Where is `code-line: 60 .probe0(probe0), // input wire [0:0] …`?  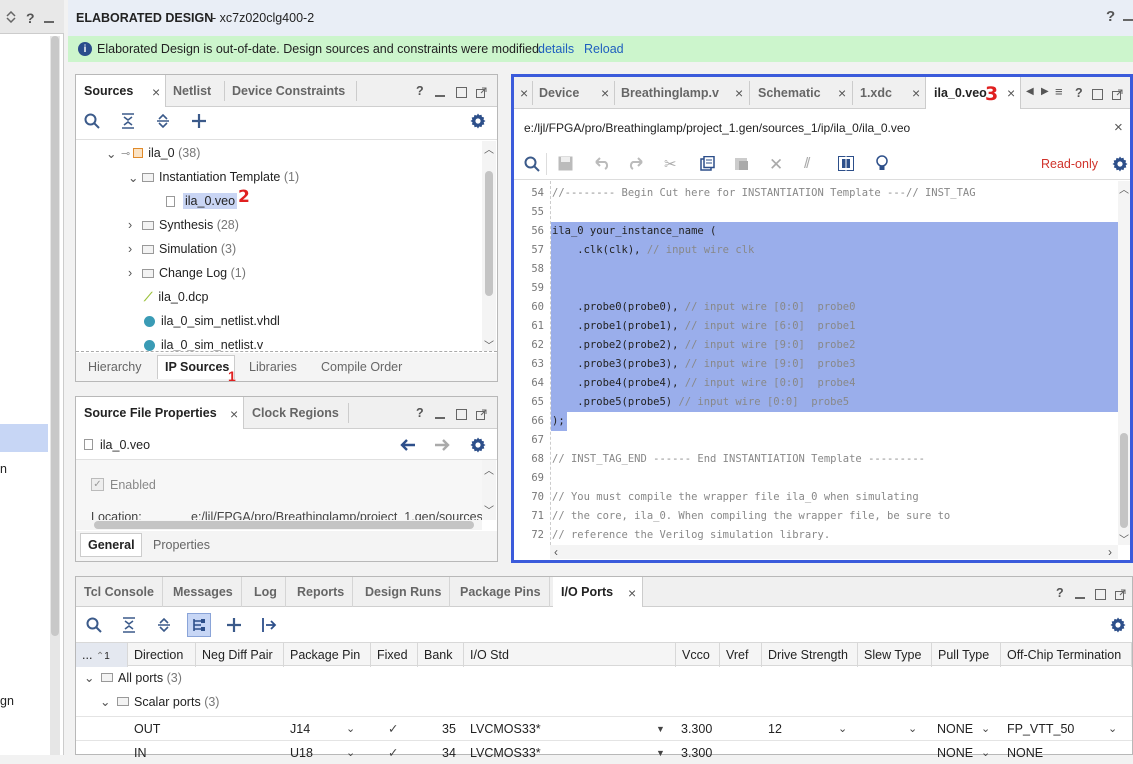 code-line: 60 .probe0(probe0), // input wire [0:0] … is located at coordinates (816, 307).